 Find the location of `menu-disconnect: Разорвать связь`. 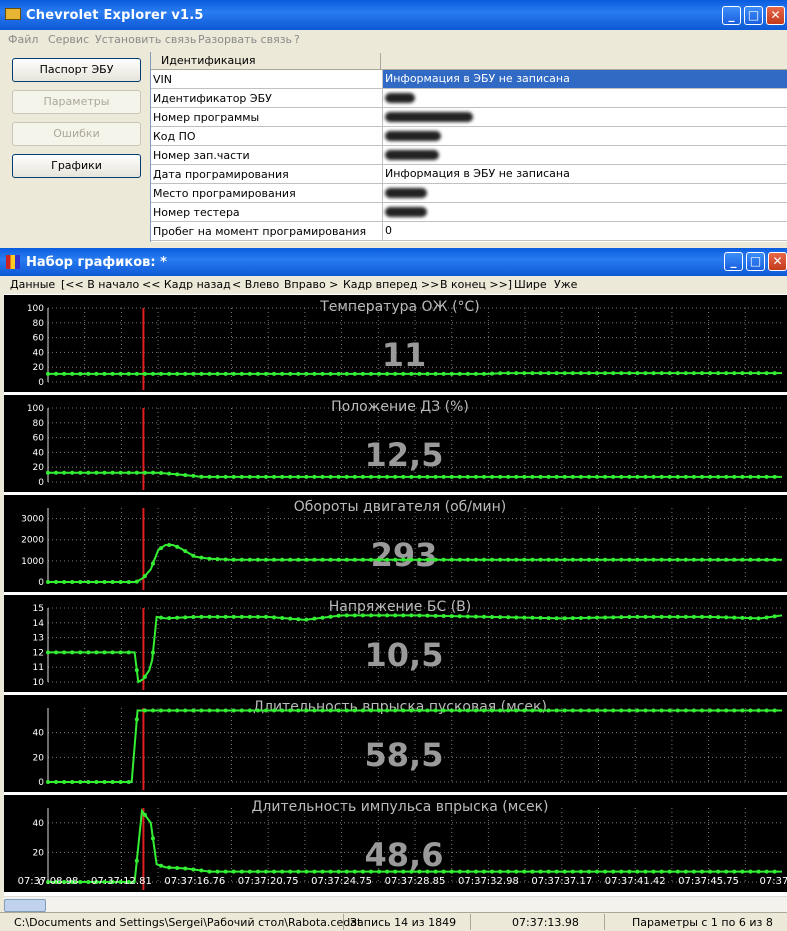

menu-disconnect: Разорвать связь is located at coordinates (245, 39).